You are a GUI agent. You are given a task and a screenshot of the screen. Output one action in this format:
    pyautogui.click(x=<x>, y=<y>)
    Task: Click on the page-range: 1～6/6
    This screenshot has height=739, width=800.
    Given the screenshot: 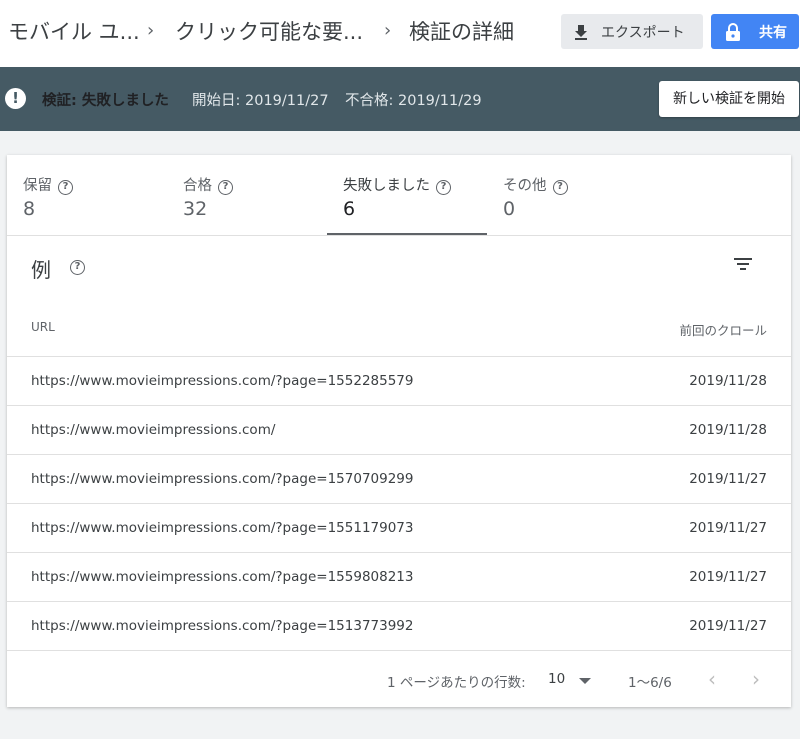 What is the action you would take?
    pyautogui.click(x=650, y=683)
    